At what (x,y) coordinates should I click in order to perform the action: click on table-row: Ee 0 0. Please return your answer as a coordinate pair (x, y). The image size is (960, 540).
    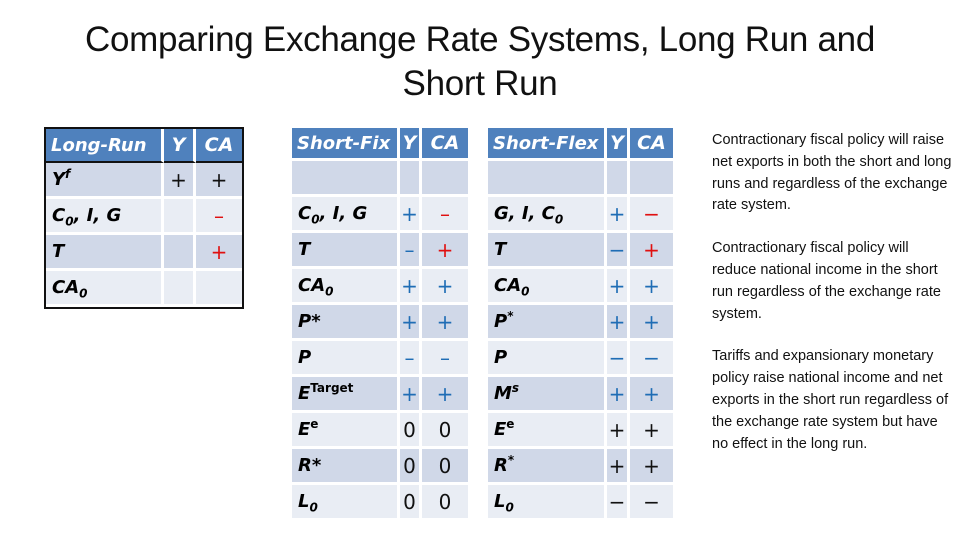
    Looking at the image, I should click on (380, 431).